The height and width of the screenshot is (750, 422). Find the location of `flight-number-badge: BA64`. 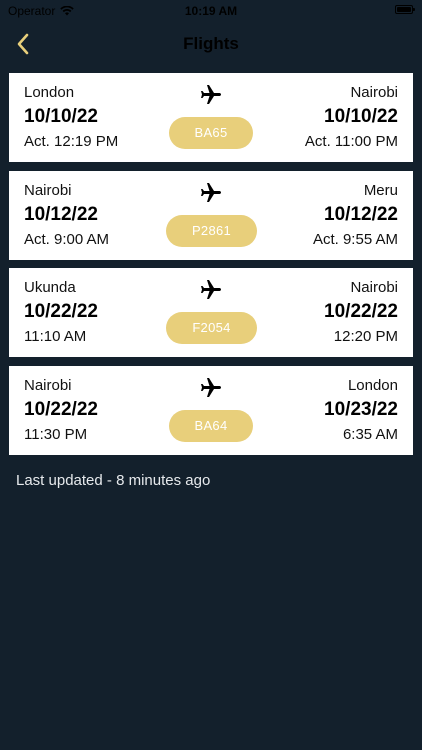

flight-number-badge: BA64 is located at coordinates (211, 425).